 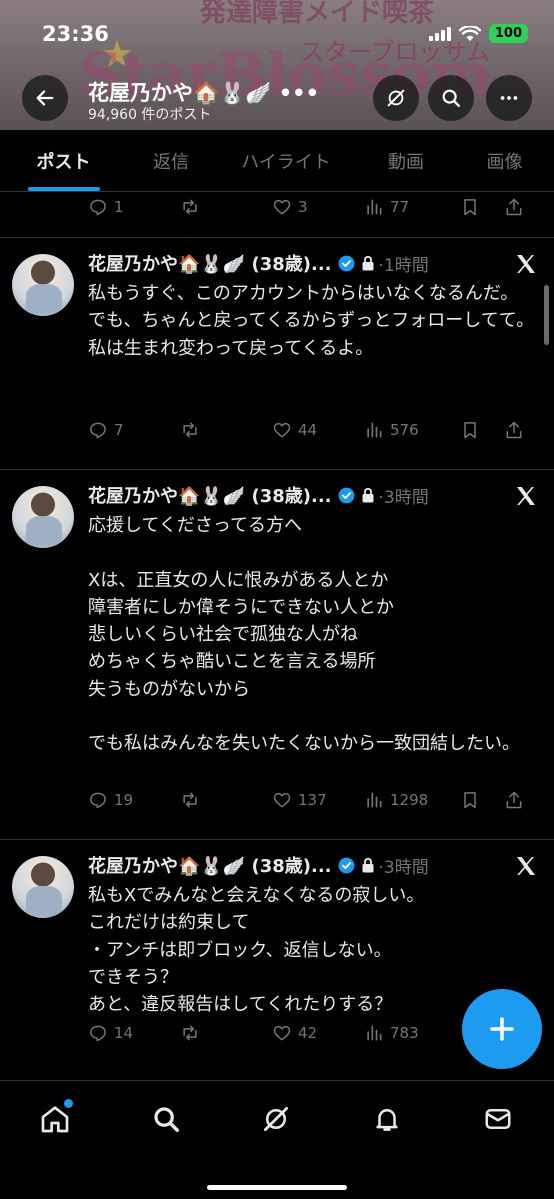 I want to click on more-icon, so click(x=509, y=98).